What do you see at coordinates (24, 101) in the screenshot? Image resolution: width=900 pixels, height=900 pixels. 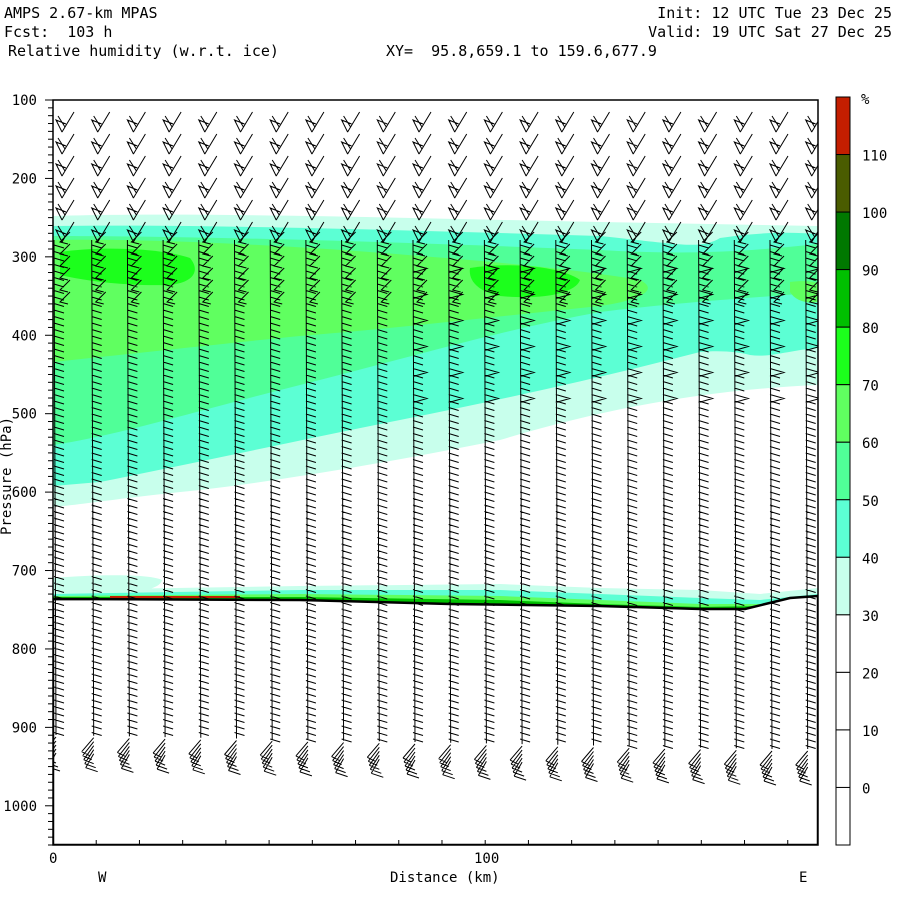 I see `y-tick-label: 100` at bounding box center [24, 101].